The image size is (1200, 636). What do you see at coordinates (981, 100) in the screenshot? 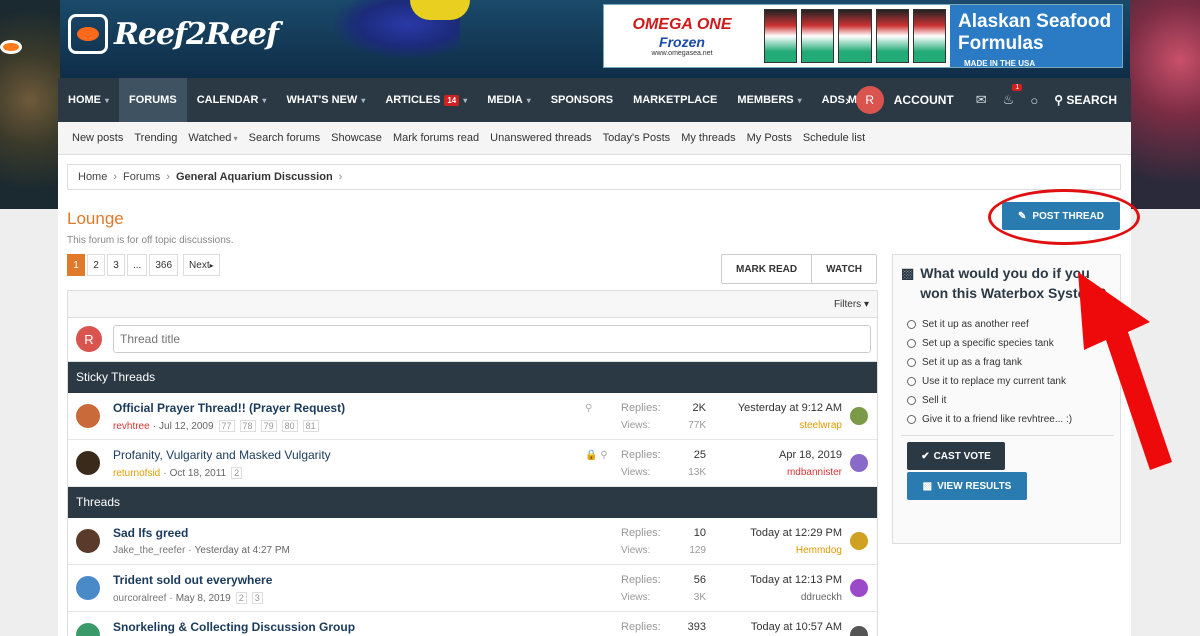
I see `inbox-icon: ✉` at bounding box center [981, 100].